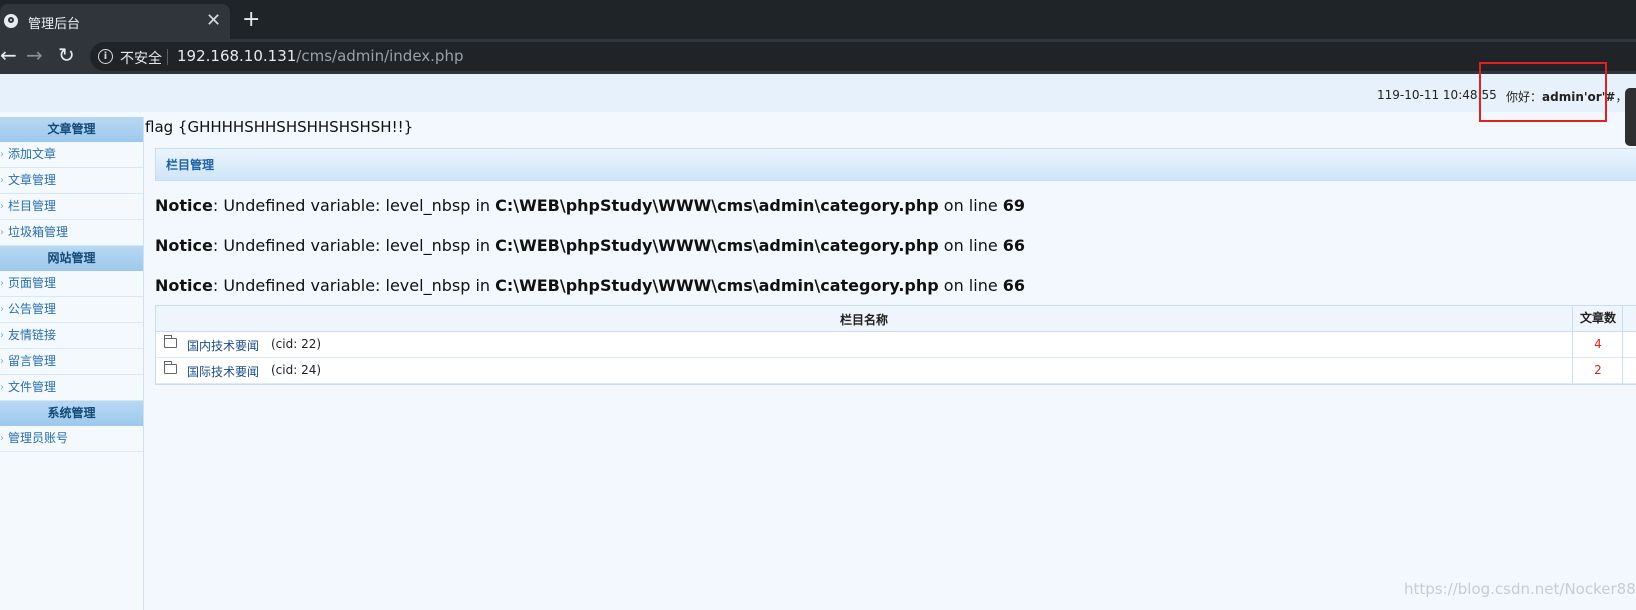 The image size is (1636, 610). What do you see at coordinates (71, 310) in the screenshot?
I see `sidebar-item: 公告管理` at bounding box center [71, 310].